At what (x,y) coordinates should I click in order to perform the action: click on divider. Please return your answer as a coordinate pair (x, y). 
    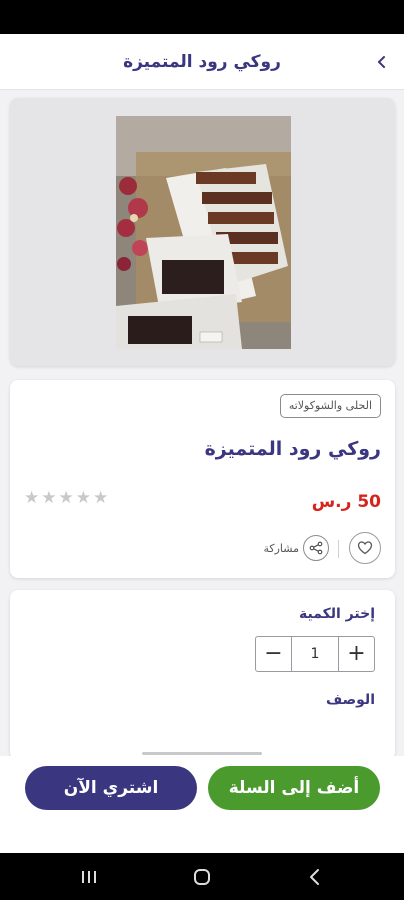
    Looking at the image, I should click on (338, 549).